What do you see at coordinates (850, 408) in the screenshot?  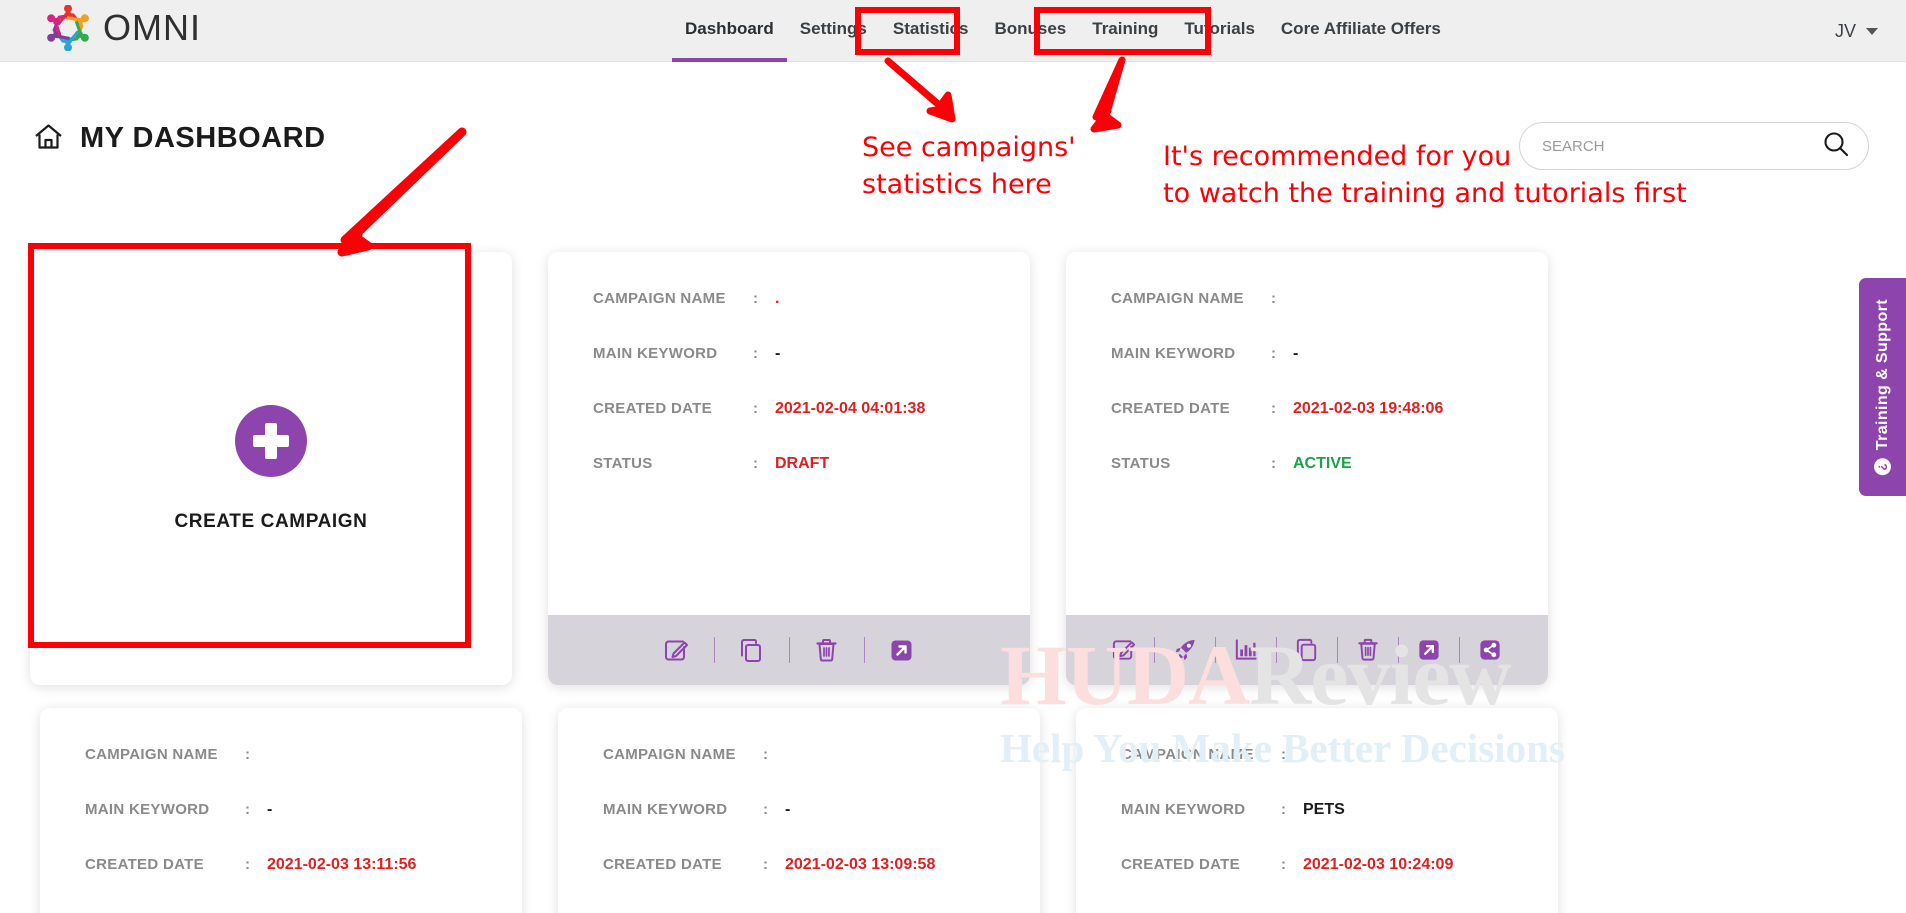 I see `created-date-value: 2021-02-04 04:01:38` at bounding box center [850, 408].